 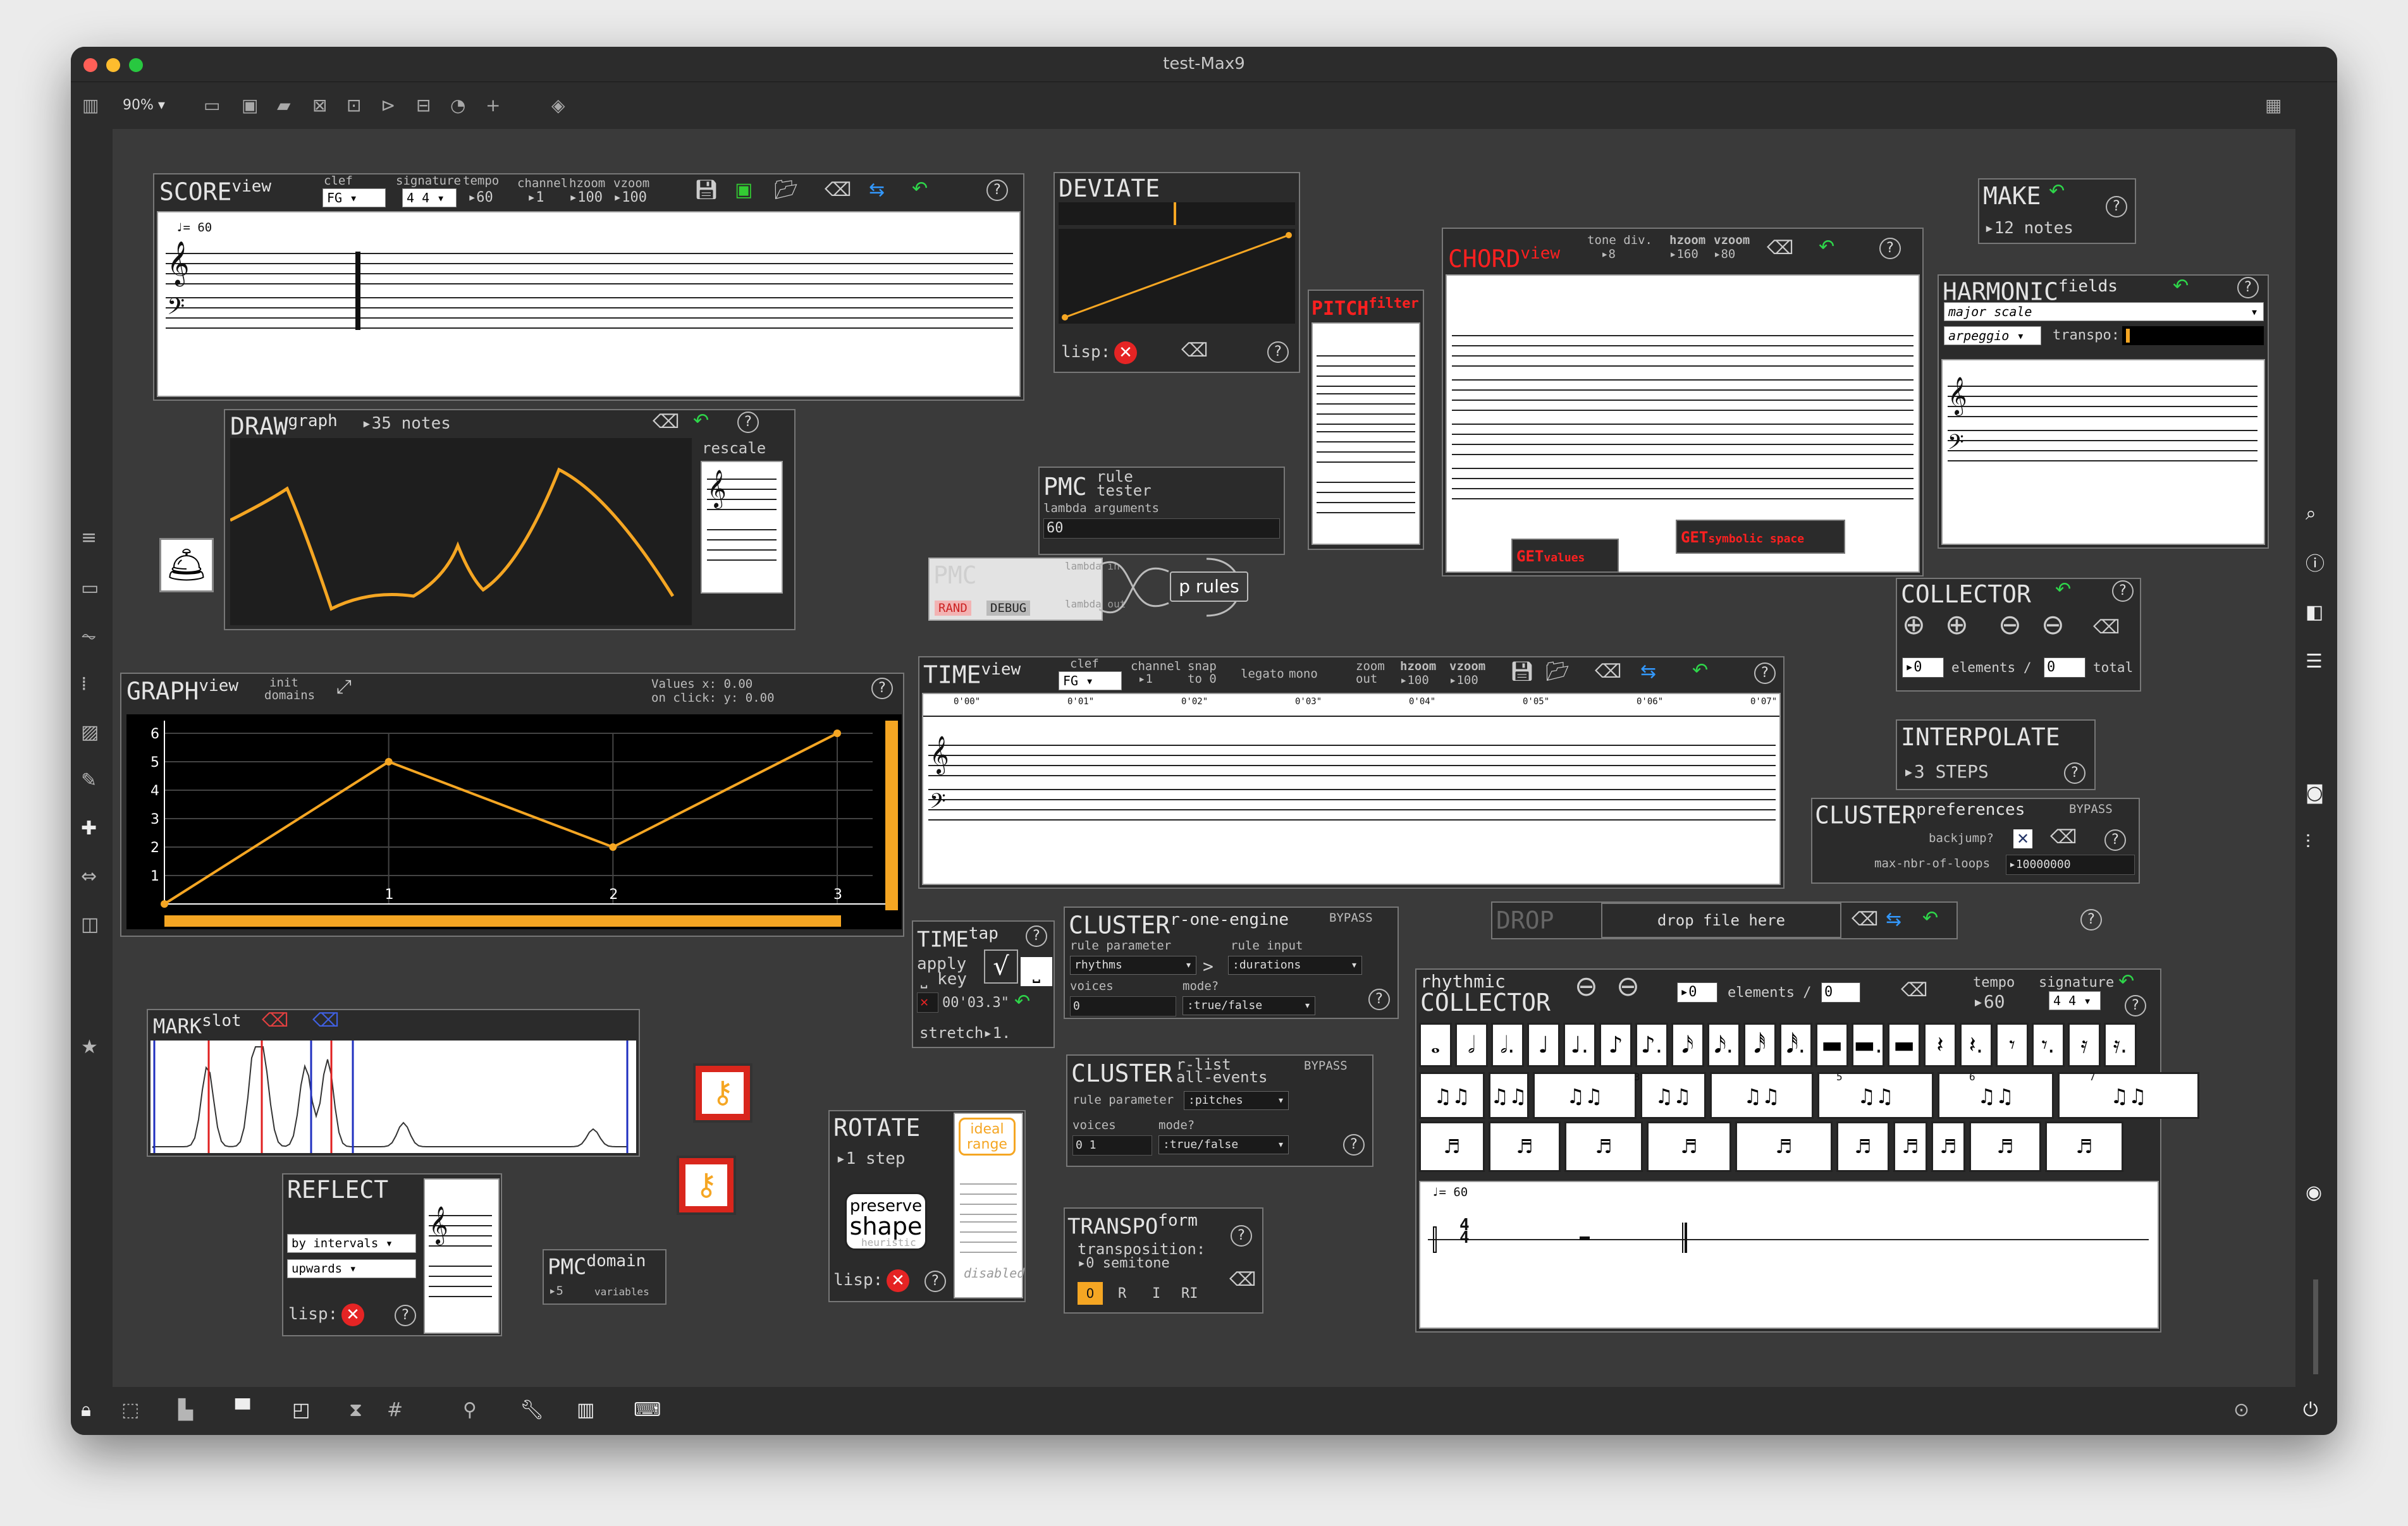 What do you see at coordinates (1177, 276) in the screenshot?
I see `deviate-curve` at bounding box center [1177, 276].